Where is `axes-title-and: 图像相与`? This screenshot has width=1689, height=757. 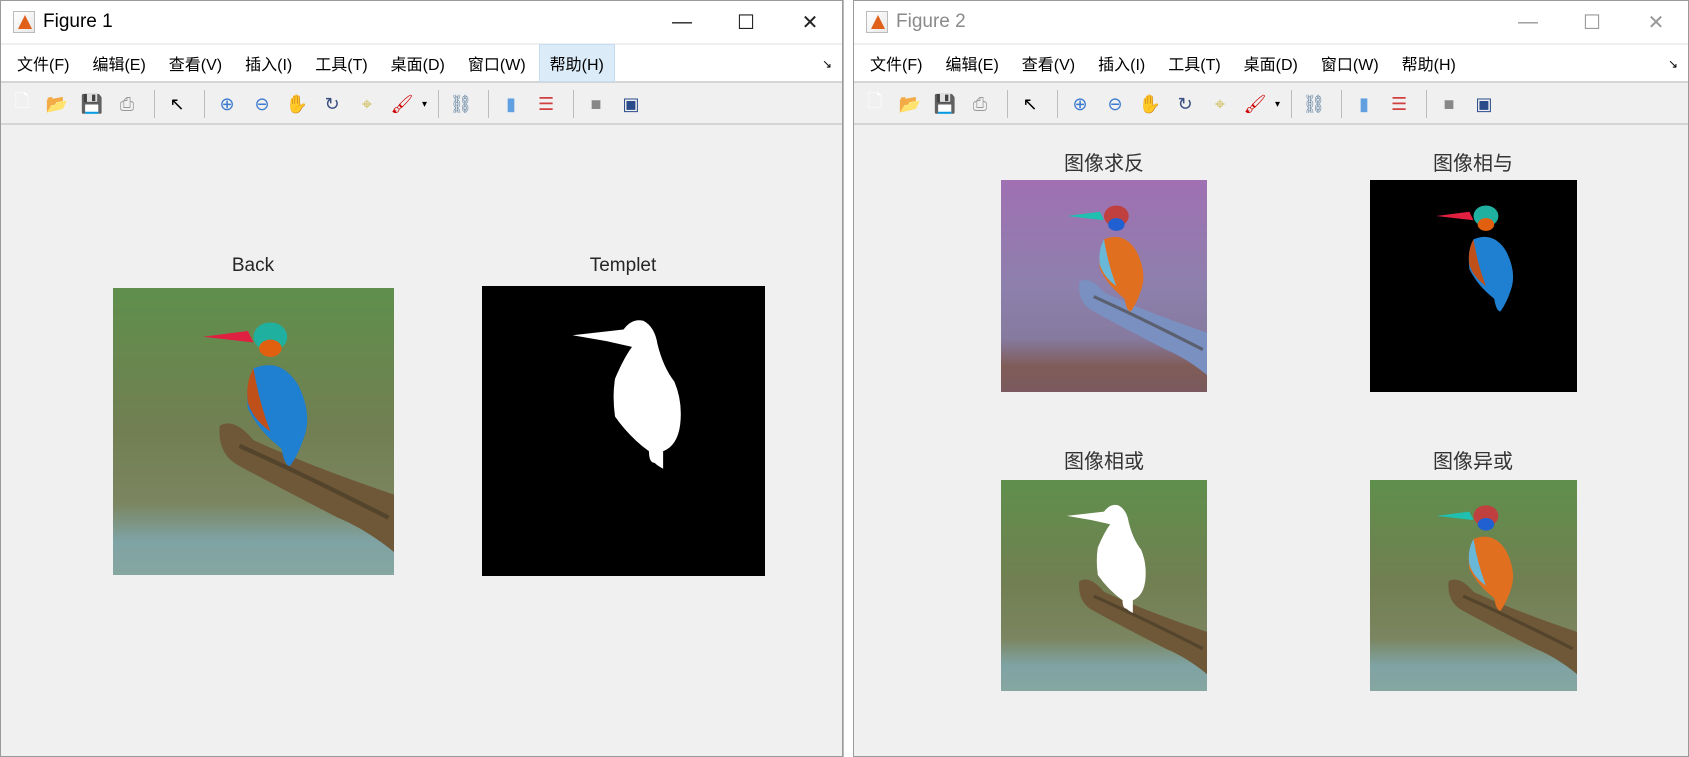 axes-title-and: 图像相与 is located at coordinates (1473, 163).